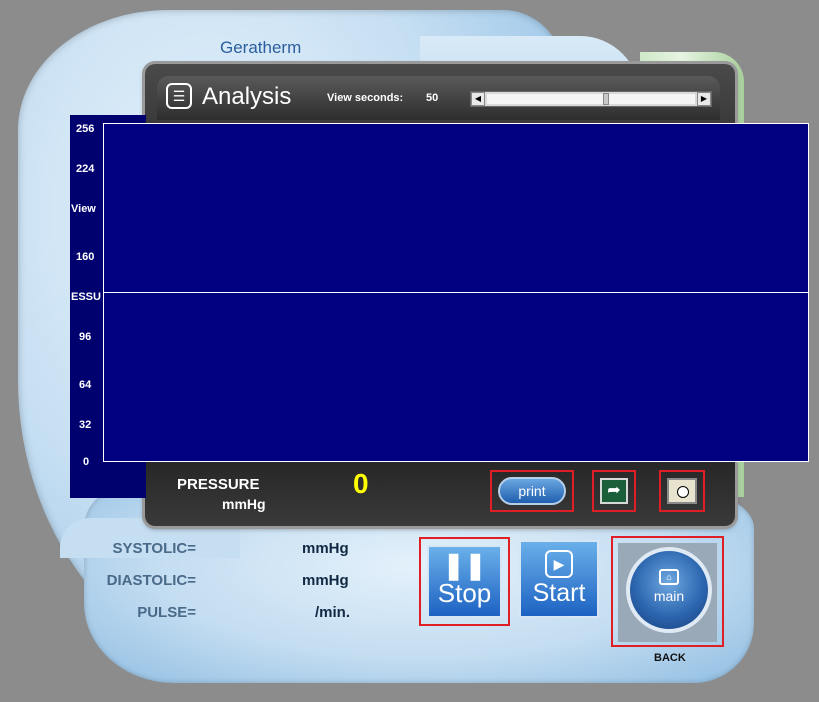 The image size is (819, 702). I want to click on brand-logo: Geratherm, so click(261, 47).